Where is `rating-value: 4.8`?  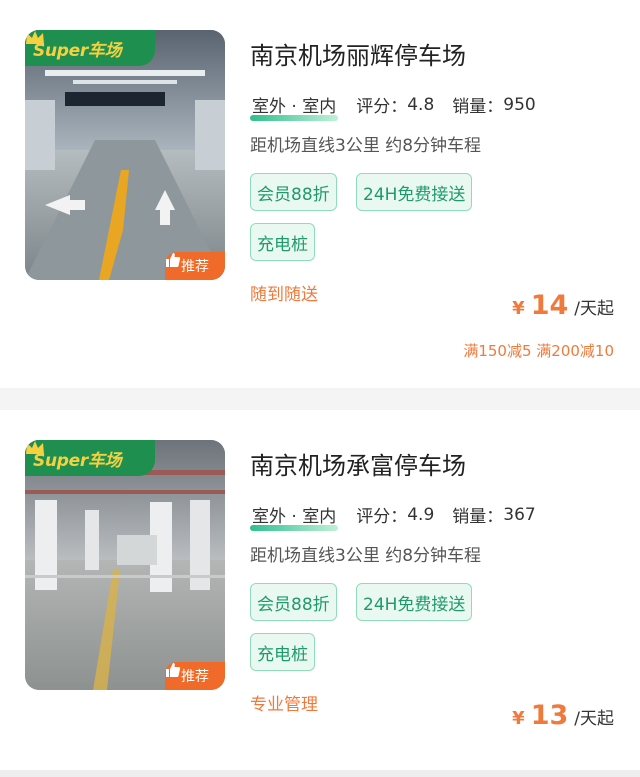 rating-value: 4.8 is located at coordinates (421, 104).